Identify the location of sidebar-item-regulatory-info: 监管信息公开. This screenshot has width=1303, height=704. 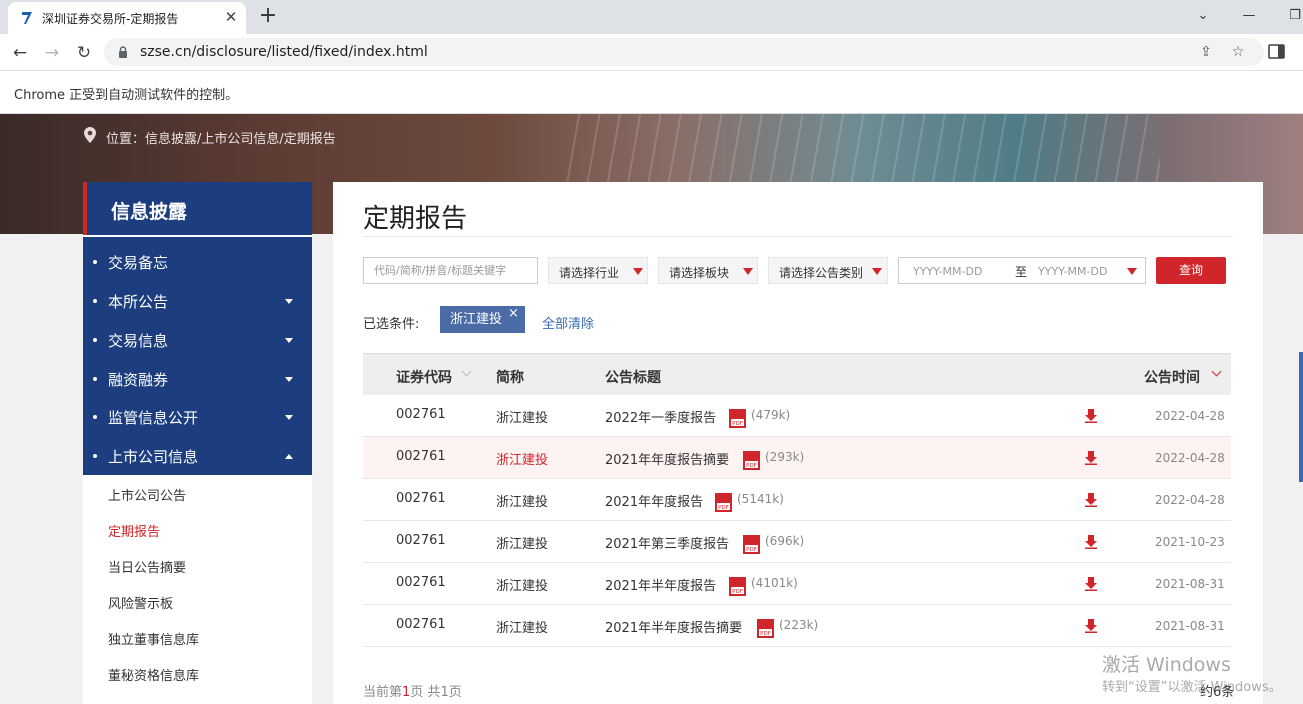
(197, 417).